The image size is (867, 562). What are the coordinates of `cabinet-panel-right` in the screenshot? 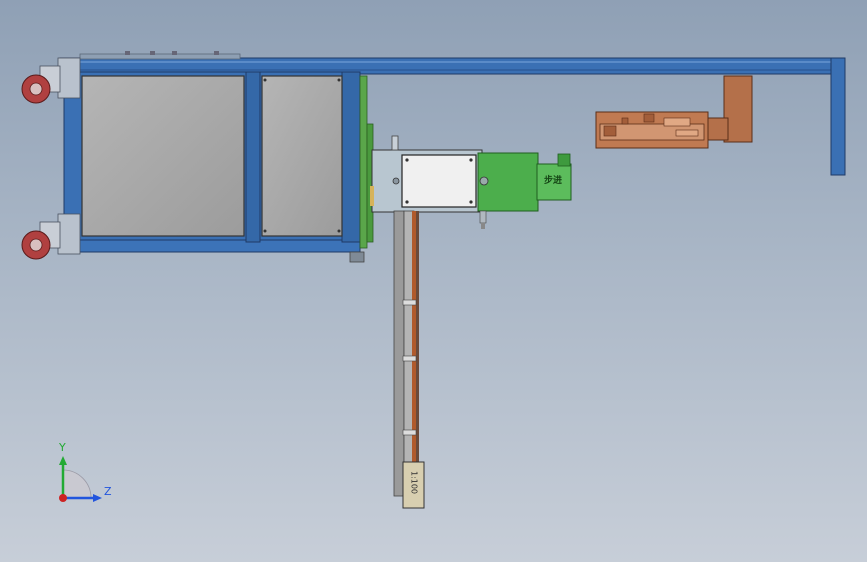 It's located at (302, 156).